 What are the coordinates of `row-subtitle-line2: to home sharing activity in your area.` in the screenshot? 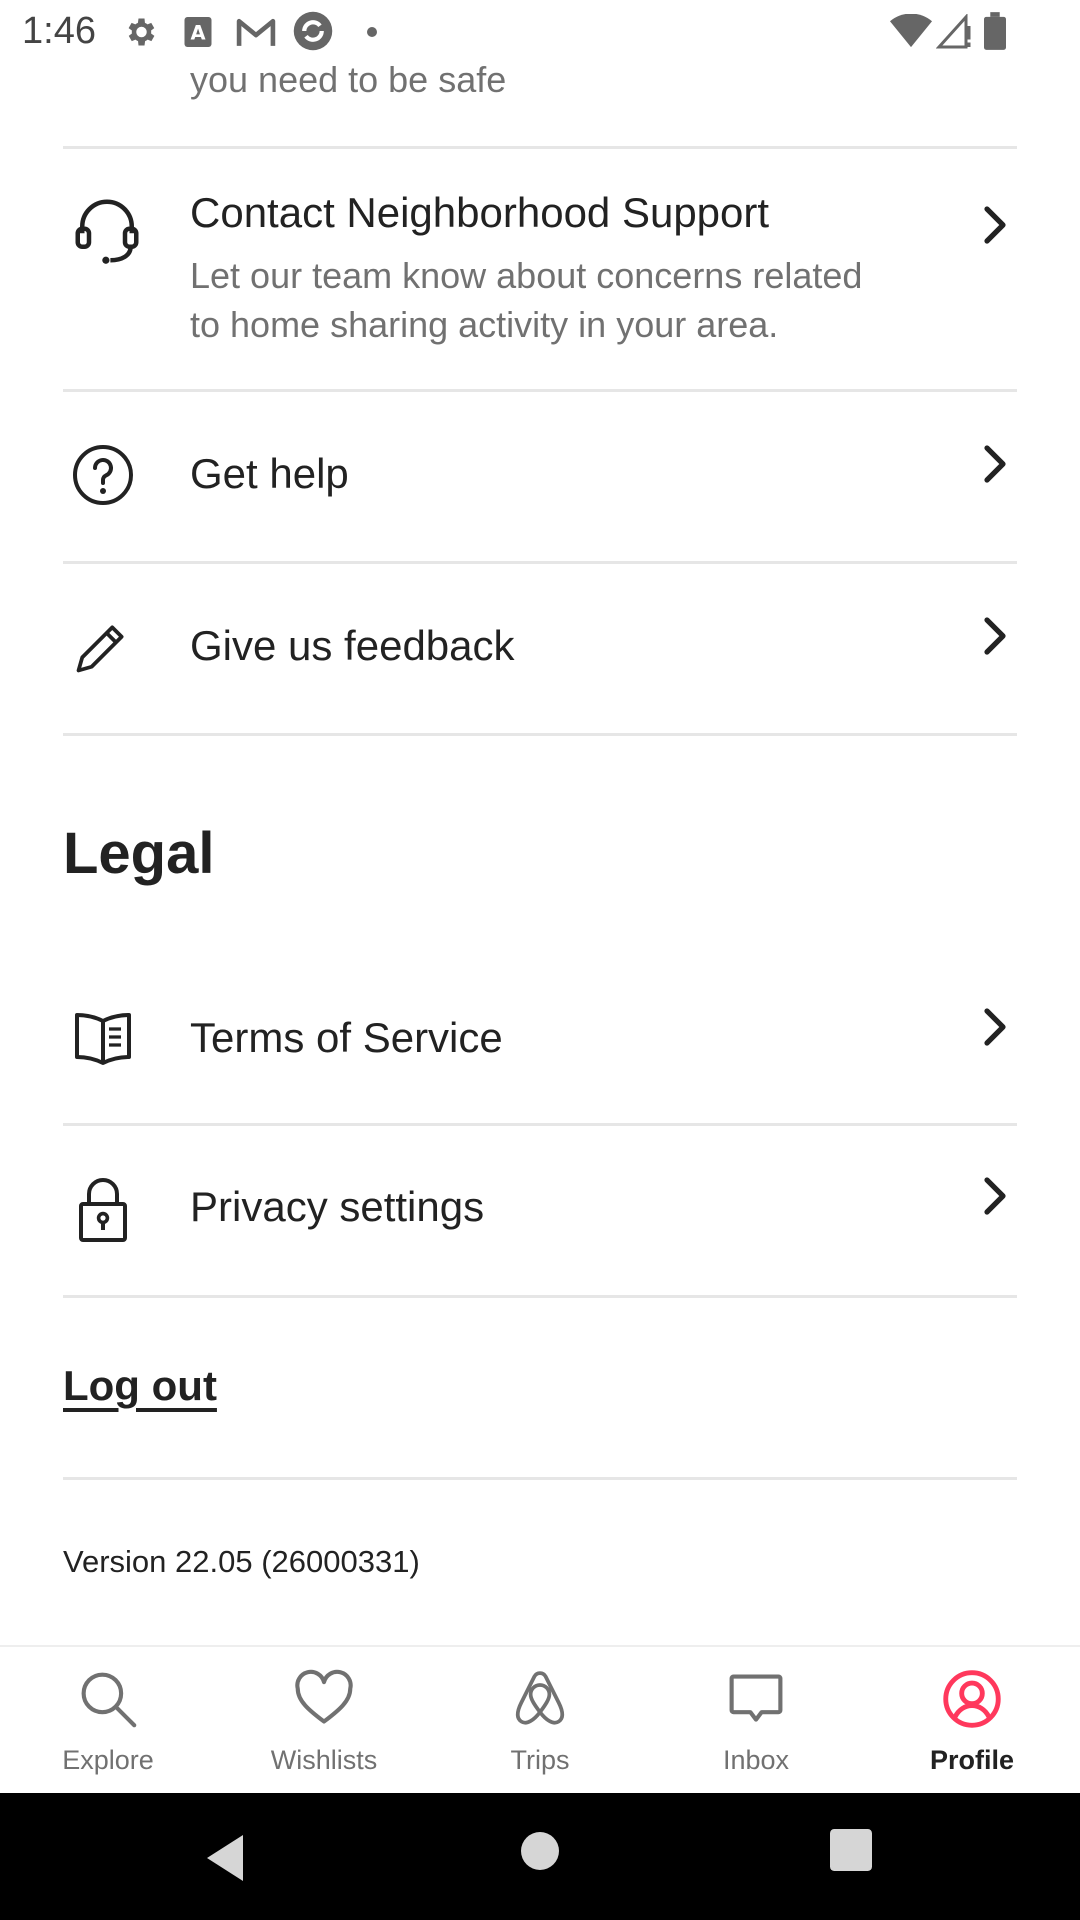 It's located at (484, 324).